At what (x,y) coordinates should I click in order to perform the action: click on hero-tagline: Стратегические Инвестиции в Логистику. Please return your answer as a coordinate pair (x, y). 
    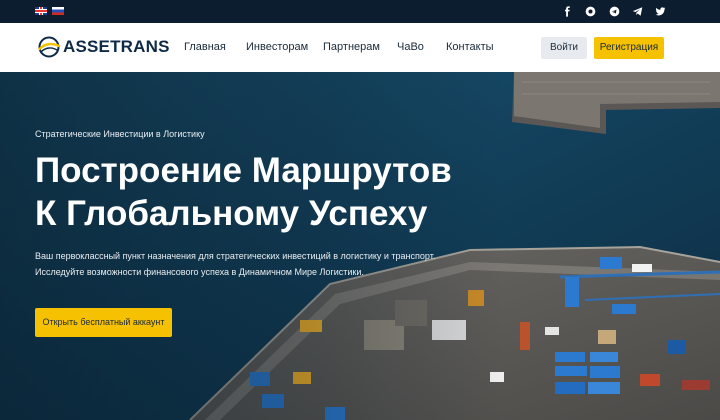
    Looking at the image, I should click on (120, 134).